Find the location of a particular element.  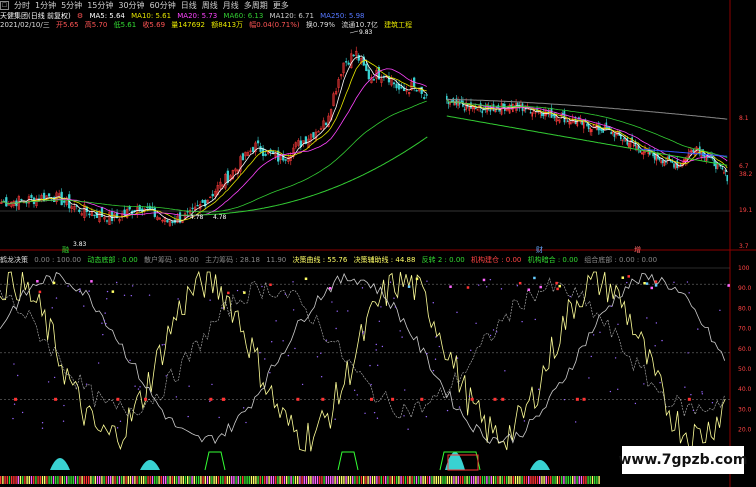

indicator-v7: 决策辅助线 : 44.88 is located at coordinates (384, 260).